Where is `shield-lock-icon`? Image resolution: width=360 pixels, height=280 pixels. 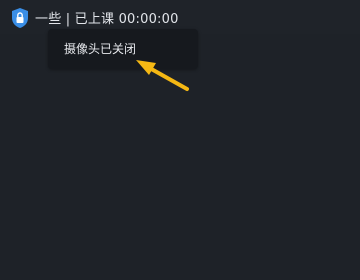 shield-lock-icon is located at coordinates (20, 18).